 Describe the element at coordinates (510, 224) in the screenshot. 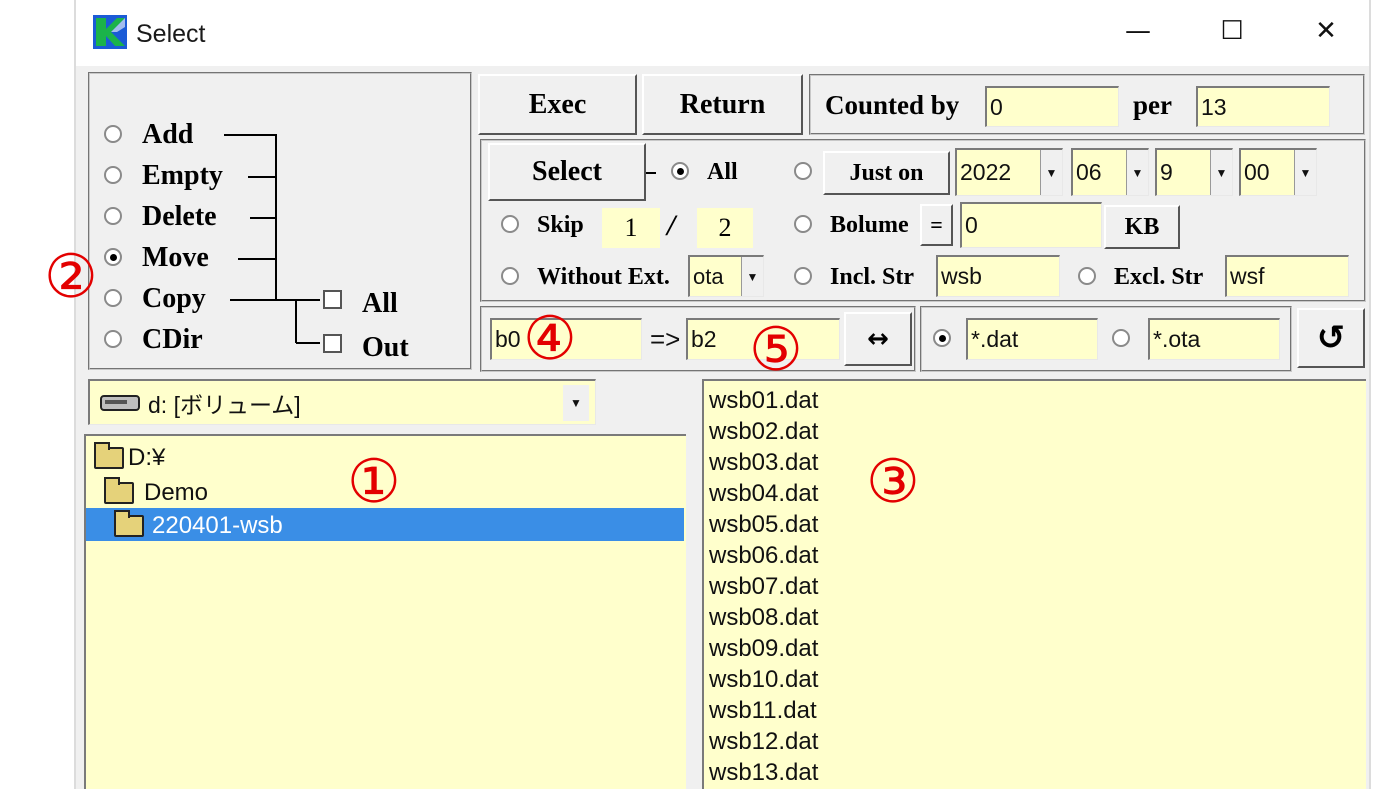

I see `radio-skip` at that location.